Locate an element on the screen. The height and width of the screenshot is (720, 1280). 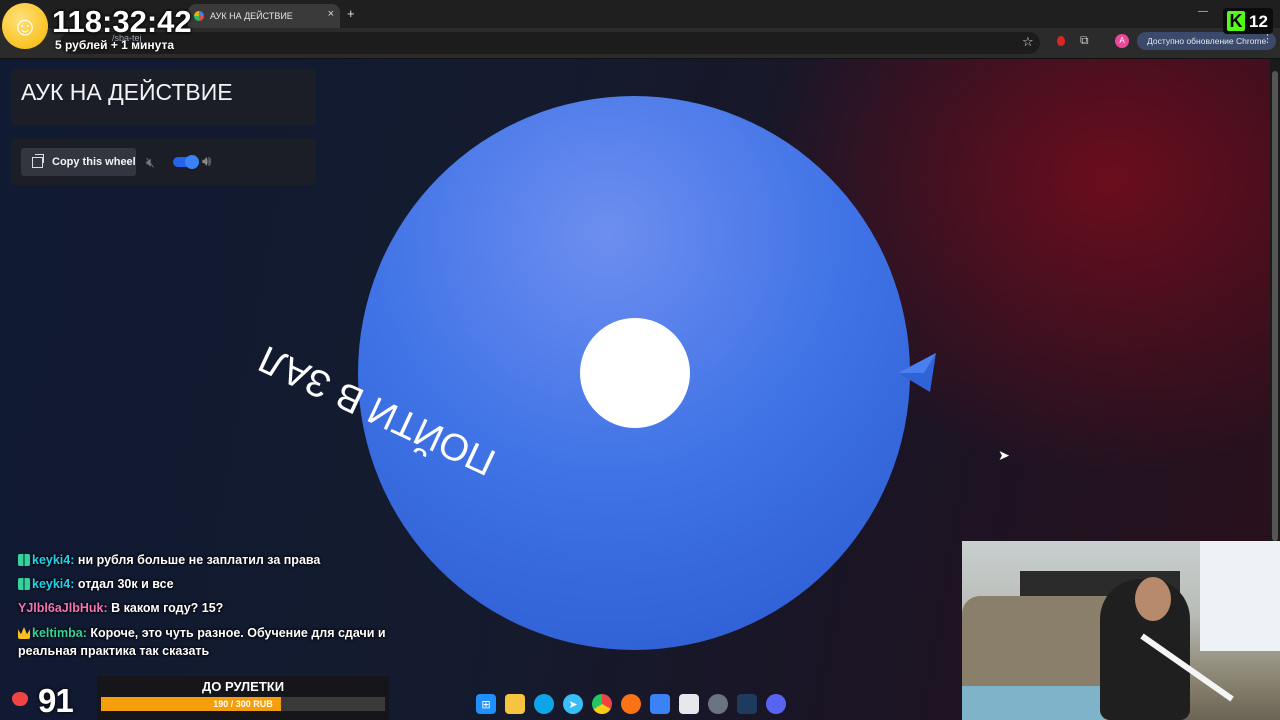
chat-text: В каком году? 15? is located at coordinates (167, 608).